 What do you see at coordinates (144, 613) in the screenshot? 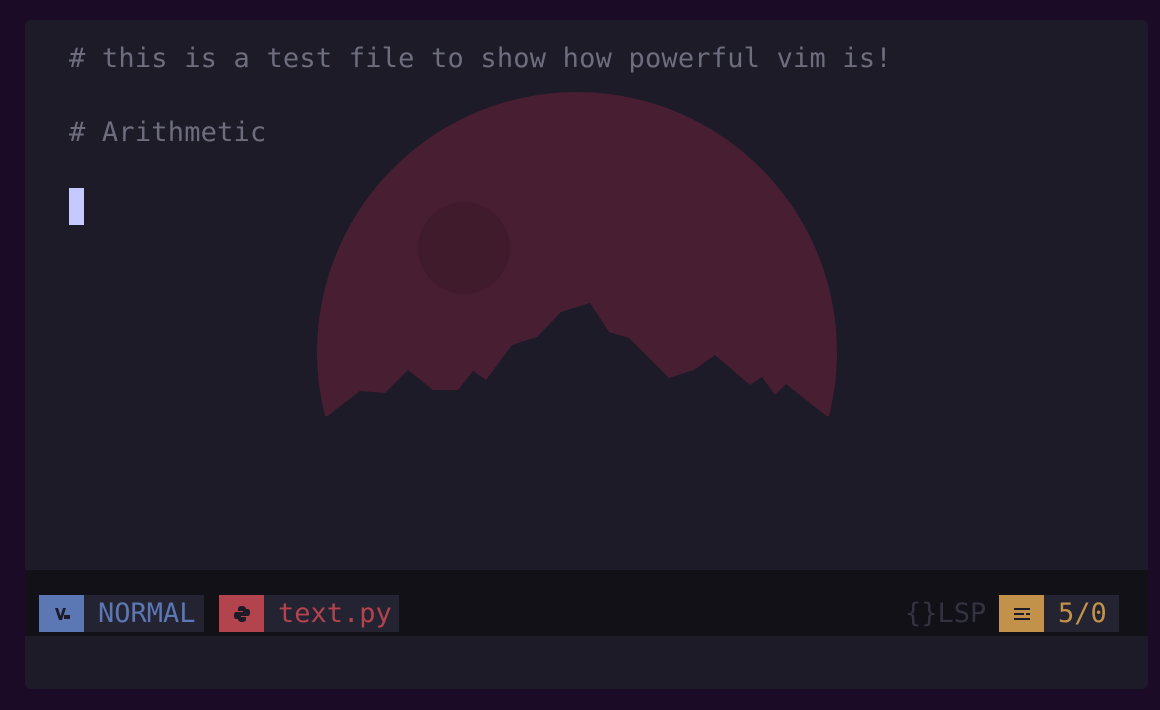
I see `mode-indicator: NORMAL` at bounding box center [144, 613].